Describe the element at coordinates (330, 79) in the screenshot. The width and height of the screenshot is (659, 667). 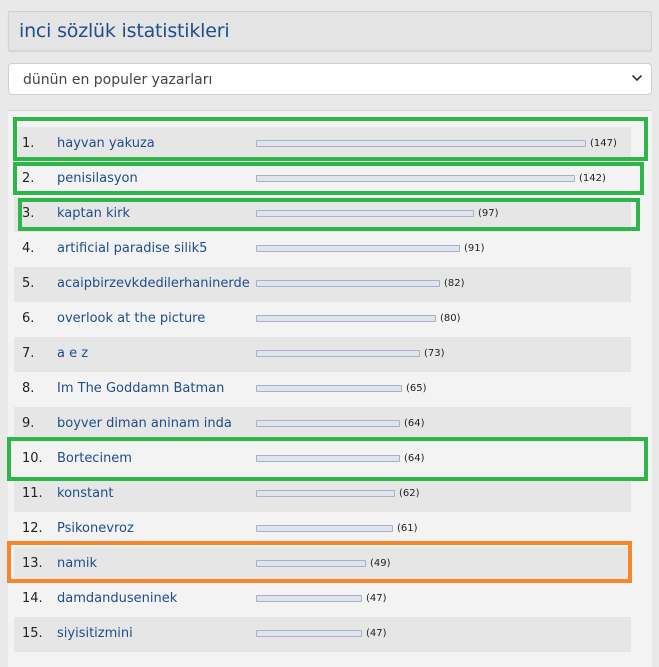
I see `stats-type-select: dünün en populer yazarları` at that location.